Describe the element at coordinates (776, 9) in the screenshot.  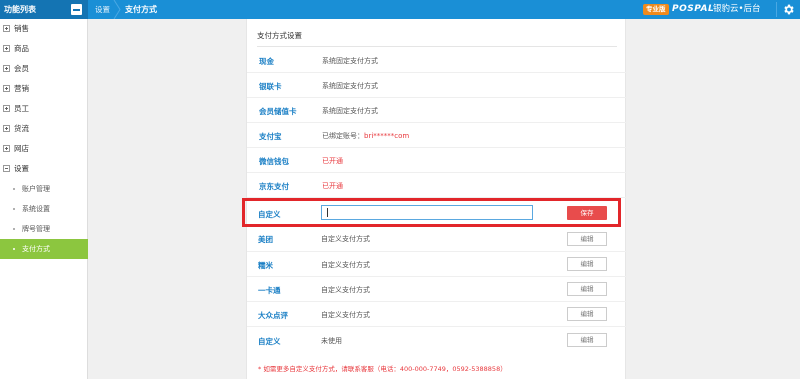
I see `topbar-divider` at that location.